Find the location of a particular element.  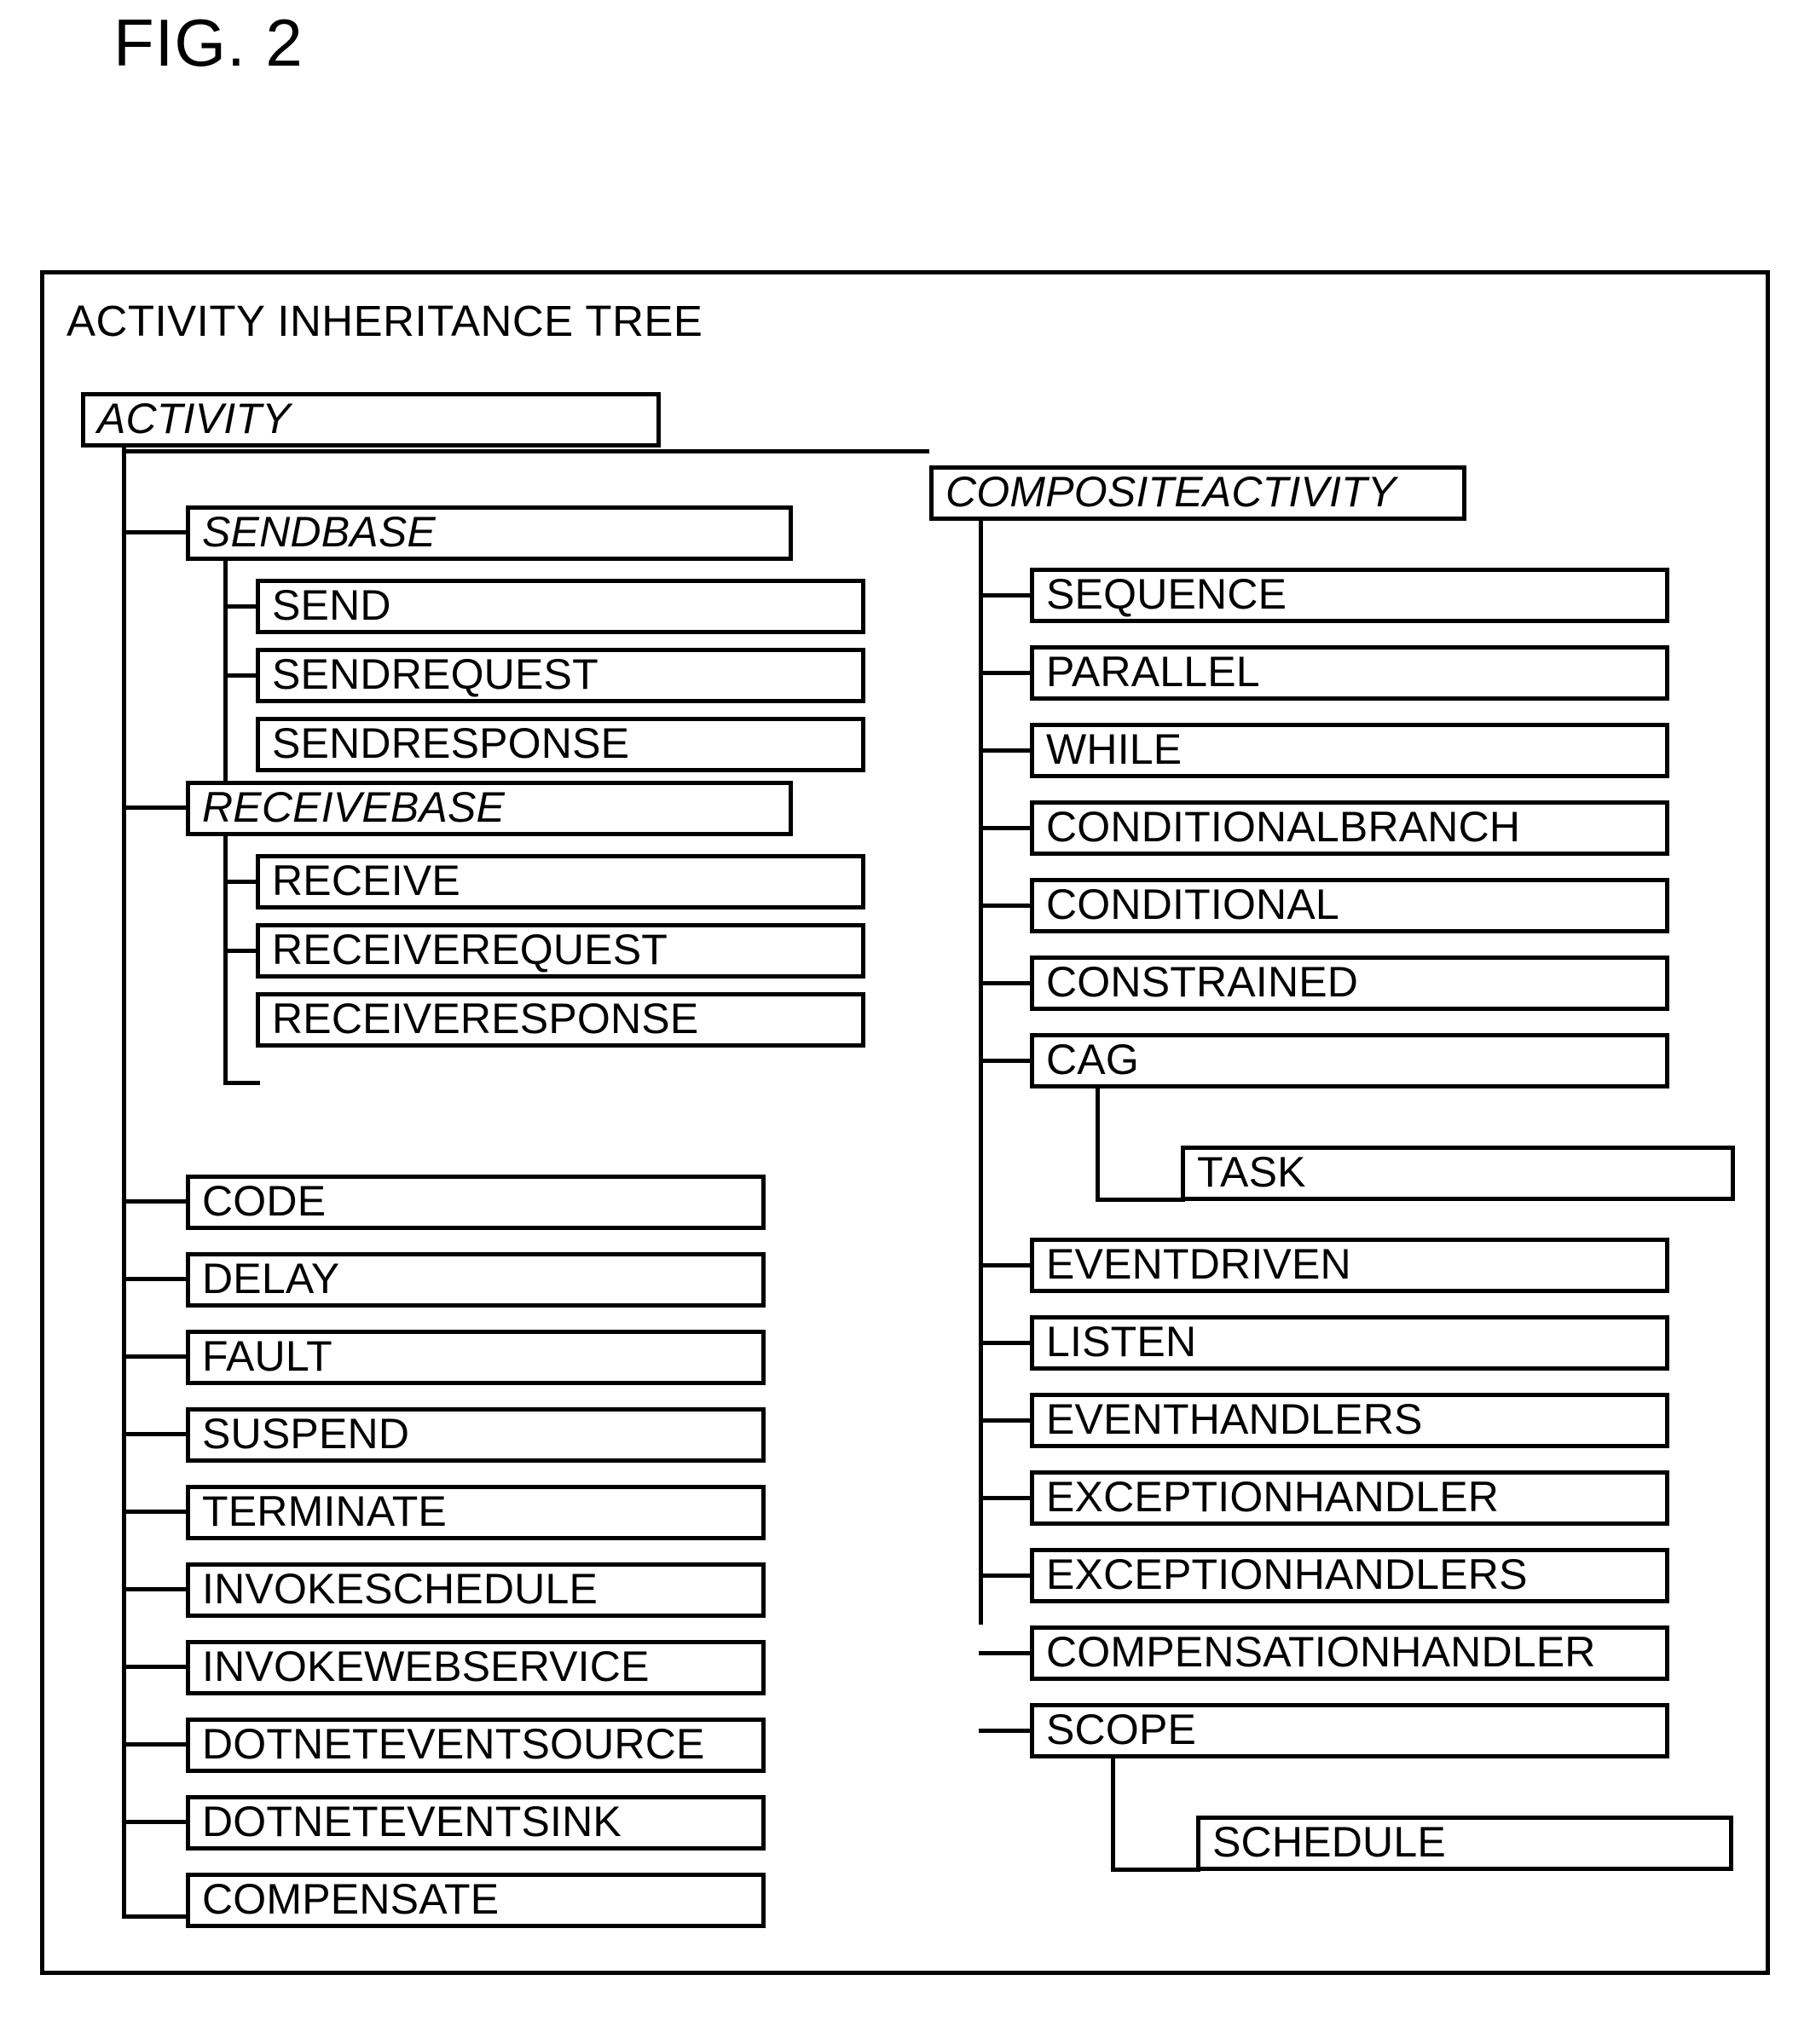

node-while: WHILE is located at coordinates (1349, 750).